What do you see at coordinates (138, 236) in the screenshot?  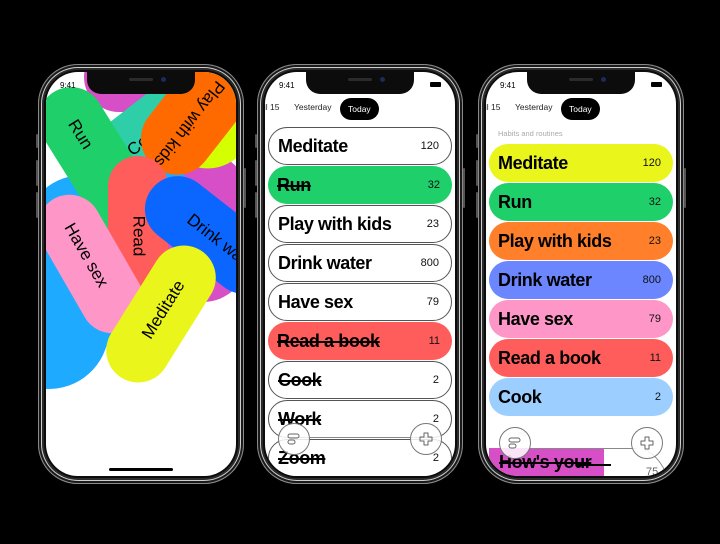 I see `pill-label: Read` at bounding box center [138, 236].